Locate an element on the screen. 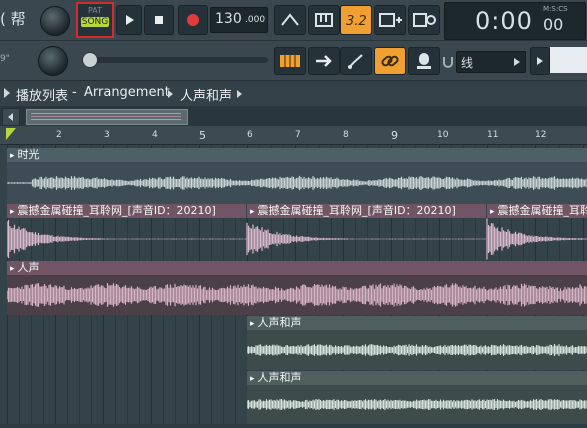  keyboard-plus-icon is located at coordinates (390, 20).